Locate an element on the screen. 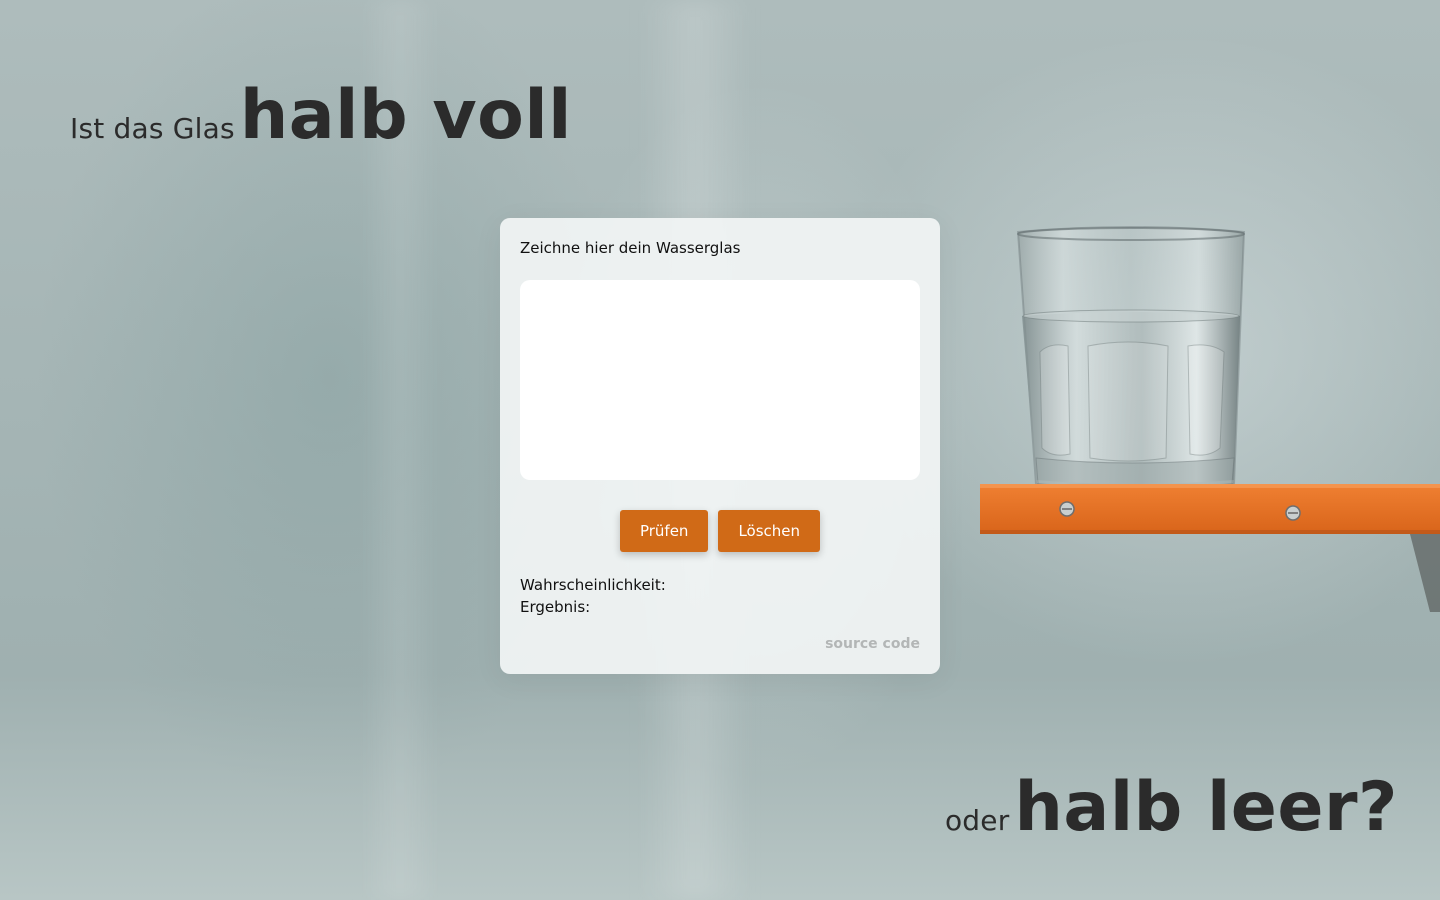 Image resolution: width=1440 pixels, height=900 pixels. headline-half-empty: oder halb leer? is located at coordinates (1171, 808).